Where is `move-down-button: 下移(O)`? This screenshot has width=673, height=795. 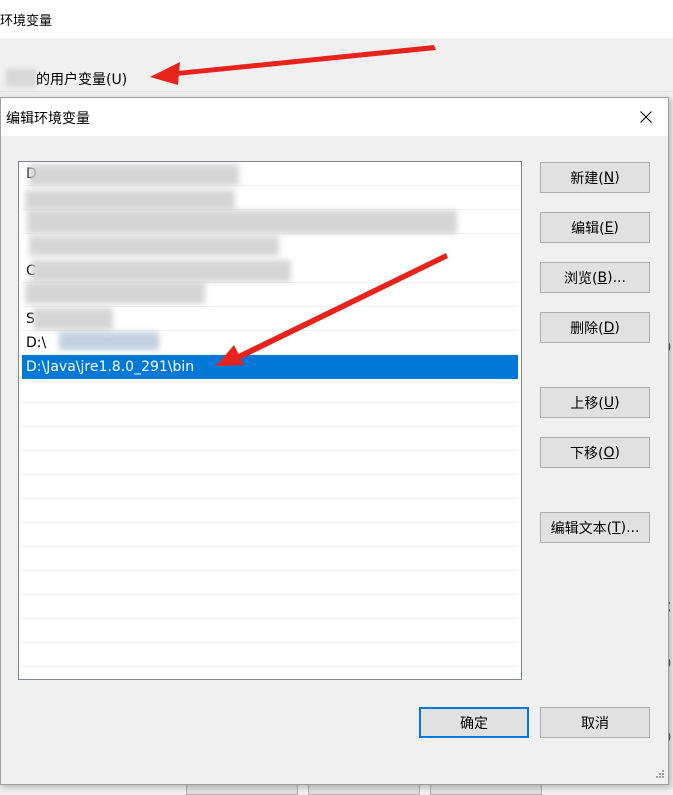 move-down-button: 下移(O) is located at coordinates (595, 452).